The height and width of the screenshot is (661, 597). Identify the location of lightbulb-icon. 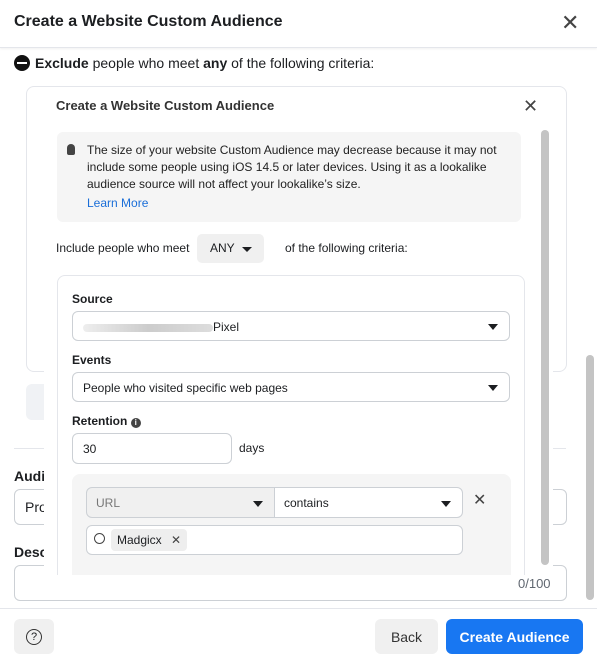
(71, 149).